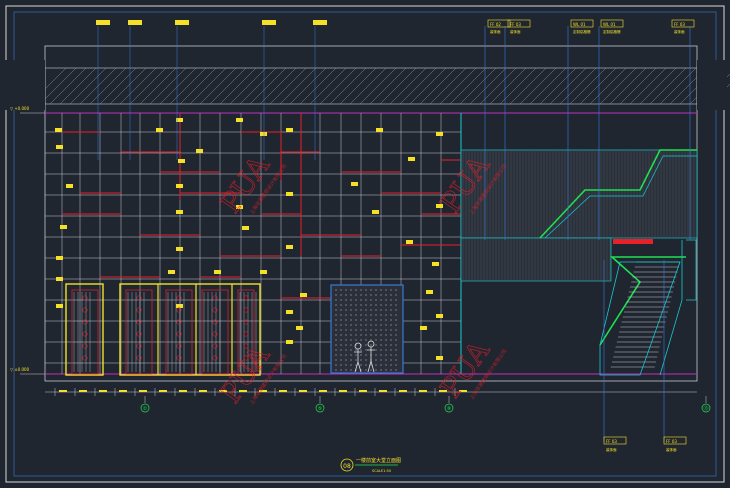 This screenshot has height=488, width=730. I want to click on callout-bottom: FF 03 装饰面, so click(615, 356).